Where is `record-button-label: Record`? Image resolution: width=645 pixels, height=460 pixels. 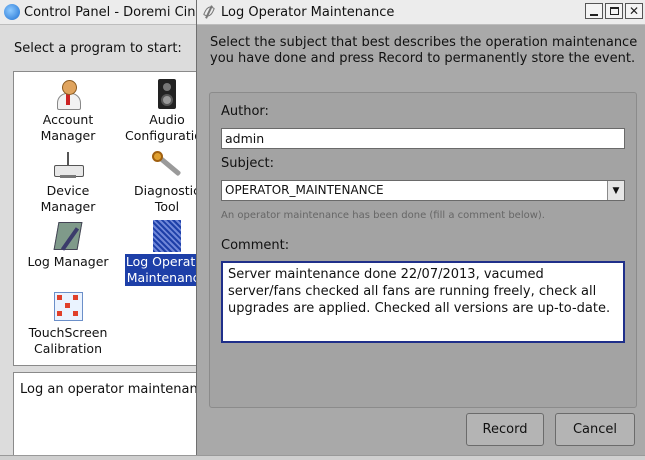 record-button-label: Record is located at coordinates (505, 429).